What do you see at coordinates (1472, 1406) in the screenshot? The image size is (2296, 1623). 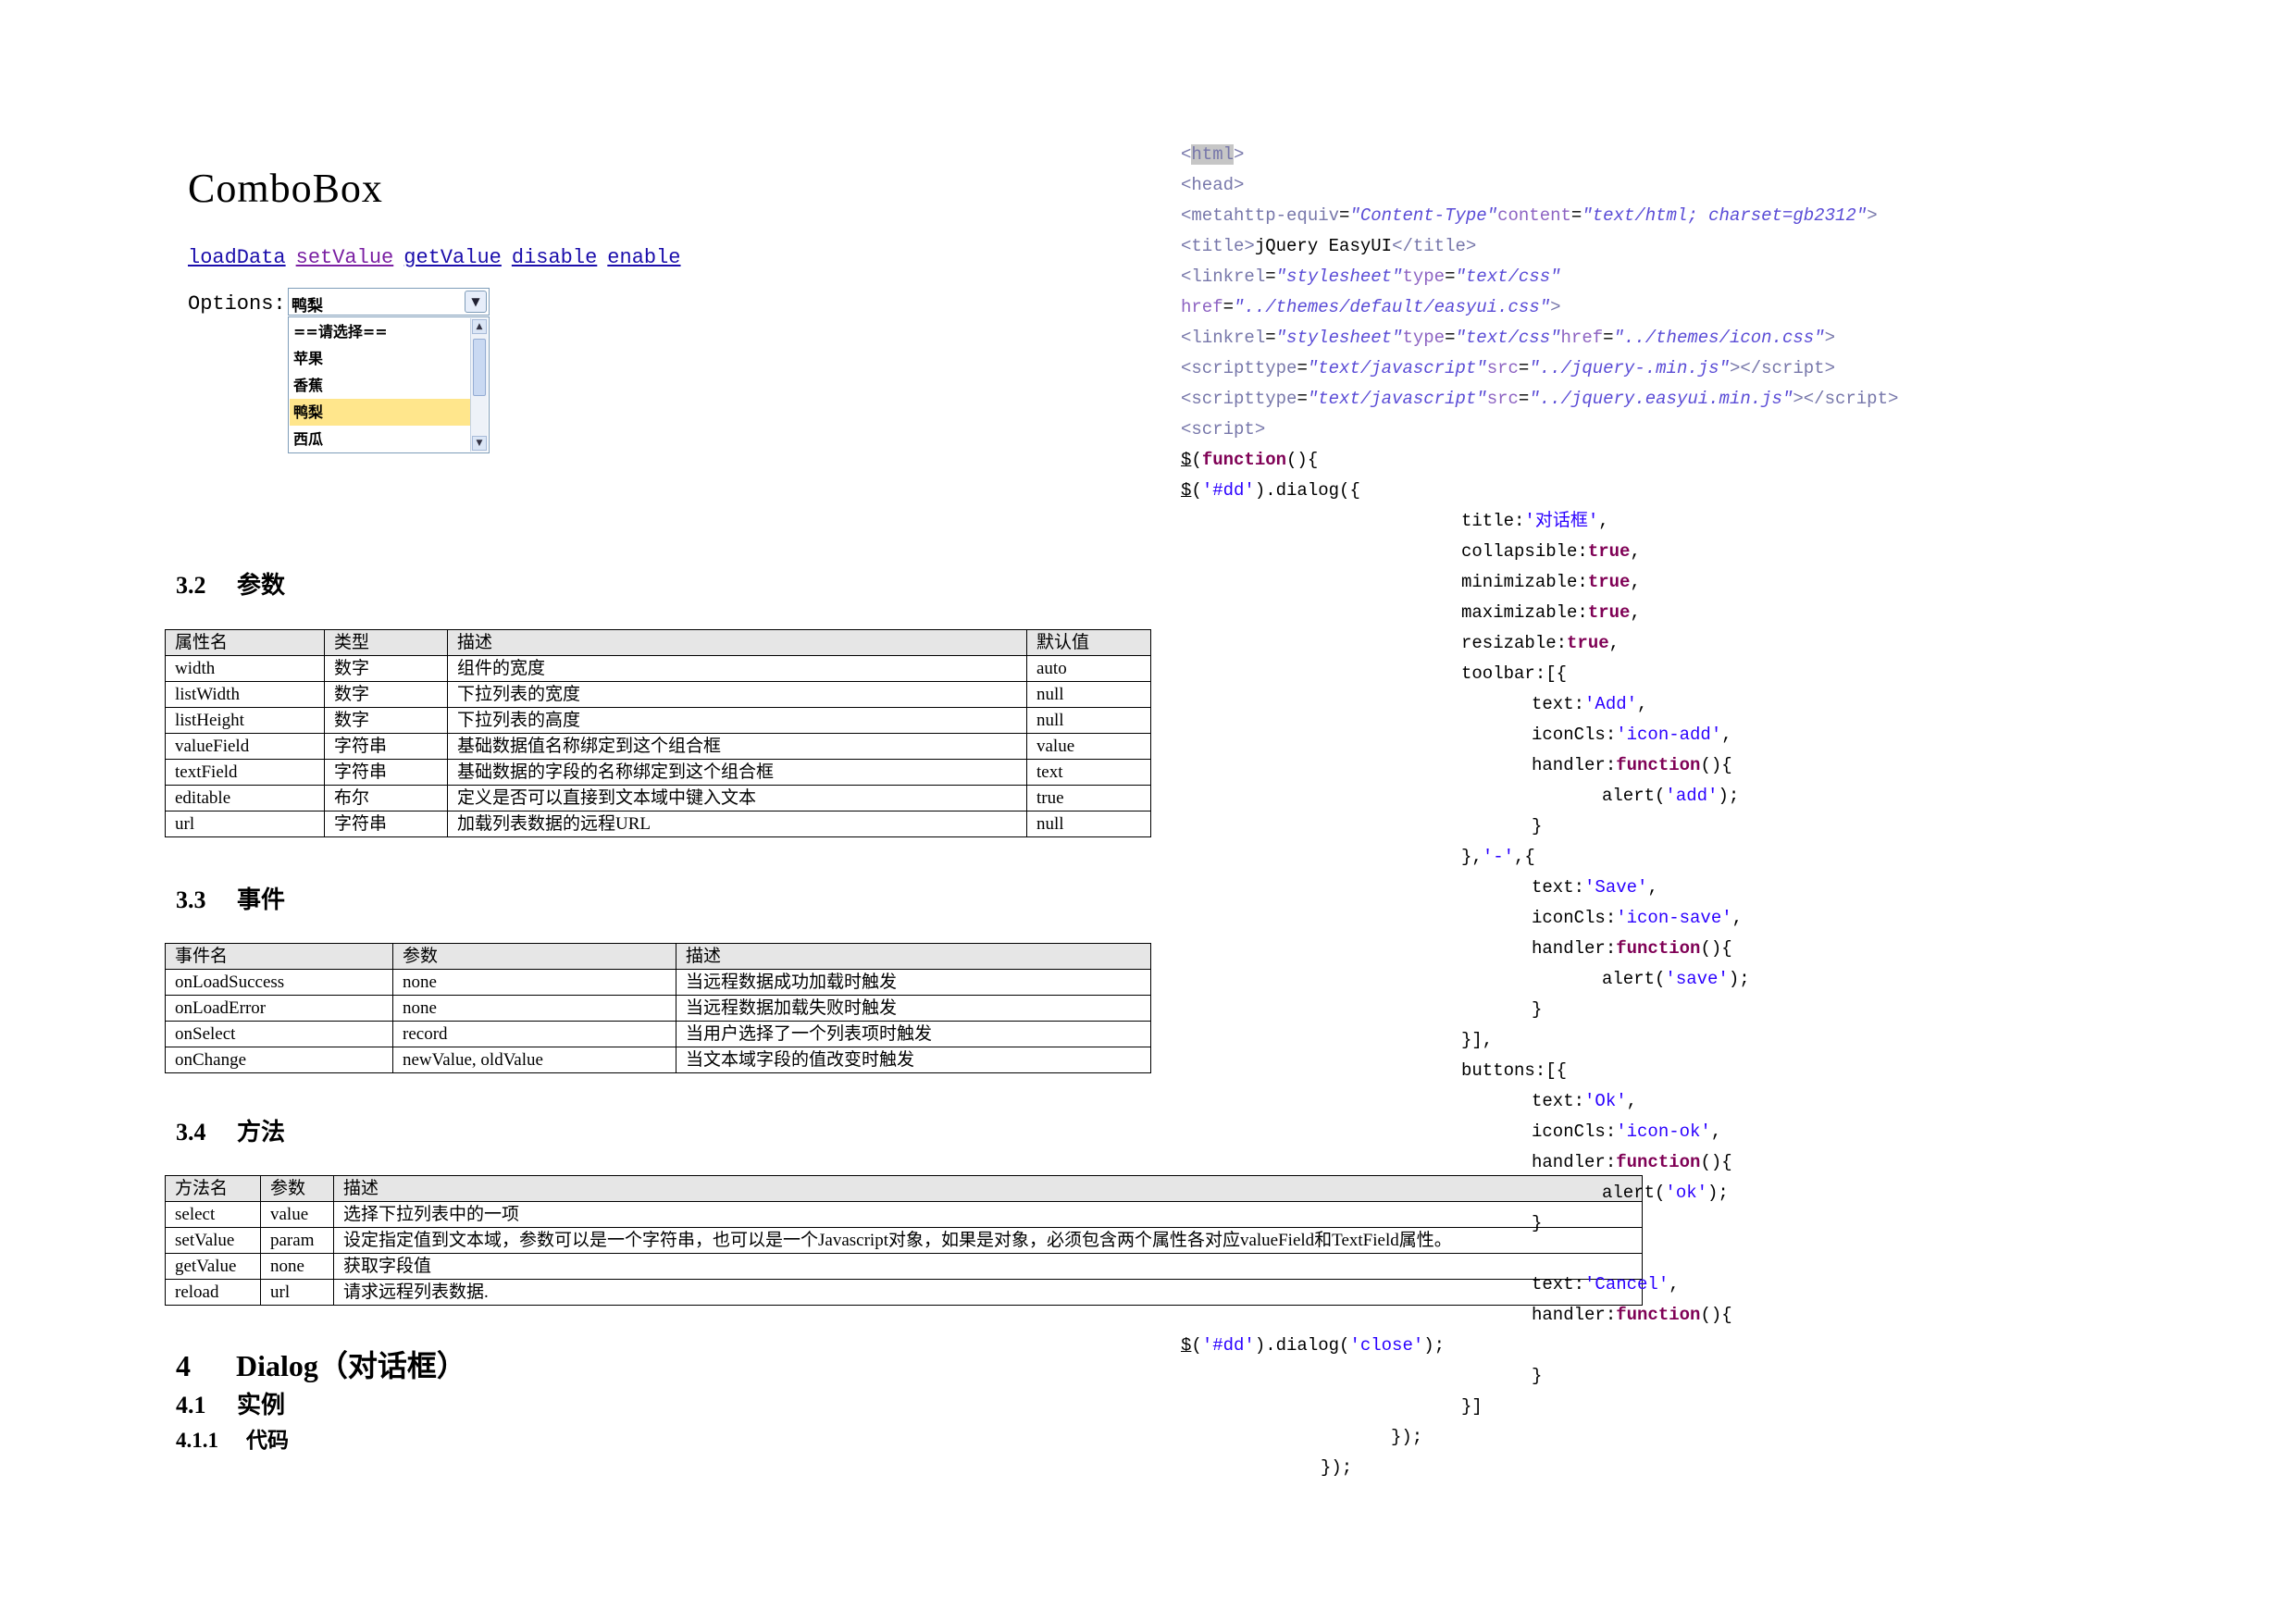 I see `code-line: }]` at bounding box center [1472, 1406].